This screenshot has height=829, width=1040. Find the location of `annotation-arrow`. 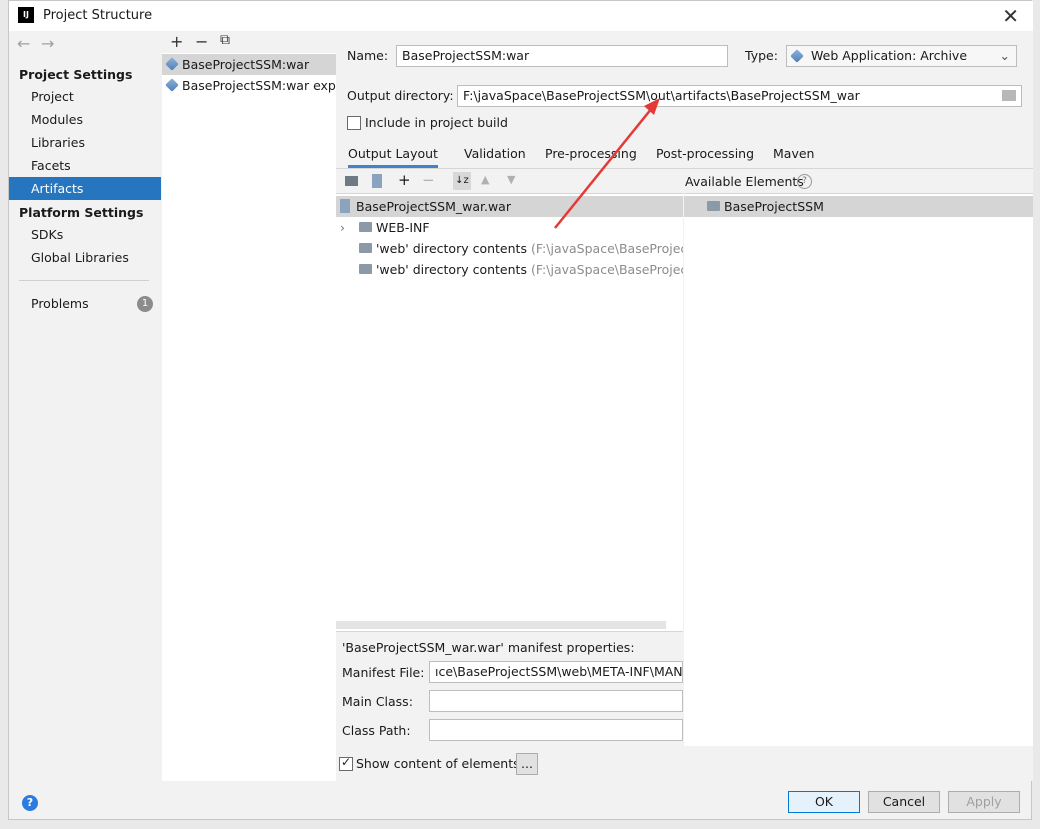

annotation-arrow is located at coordinates (607, 163).